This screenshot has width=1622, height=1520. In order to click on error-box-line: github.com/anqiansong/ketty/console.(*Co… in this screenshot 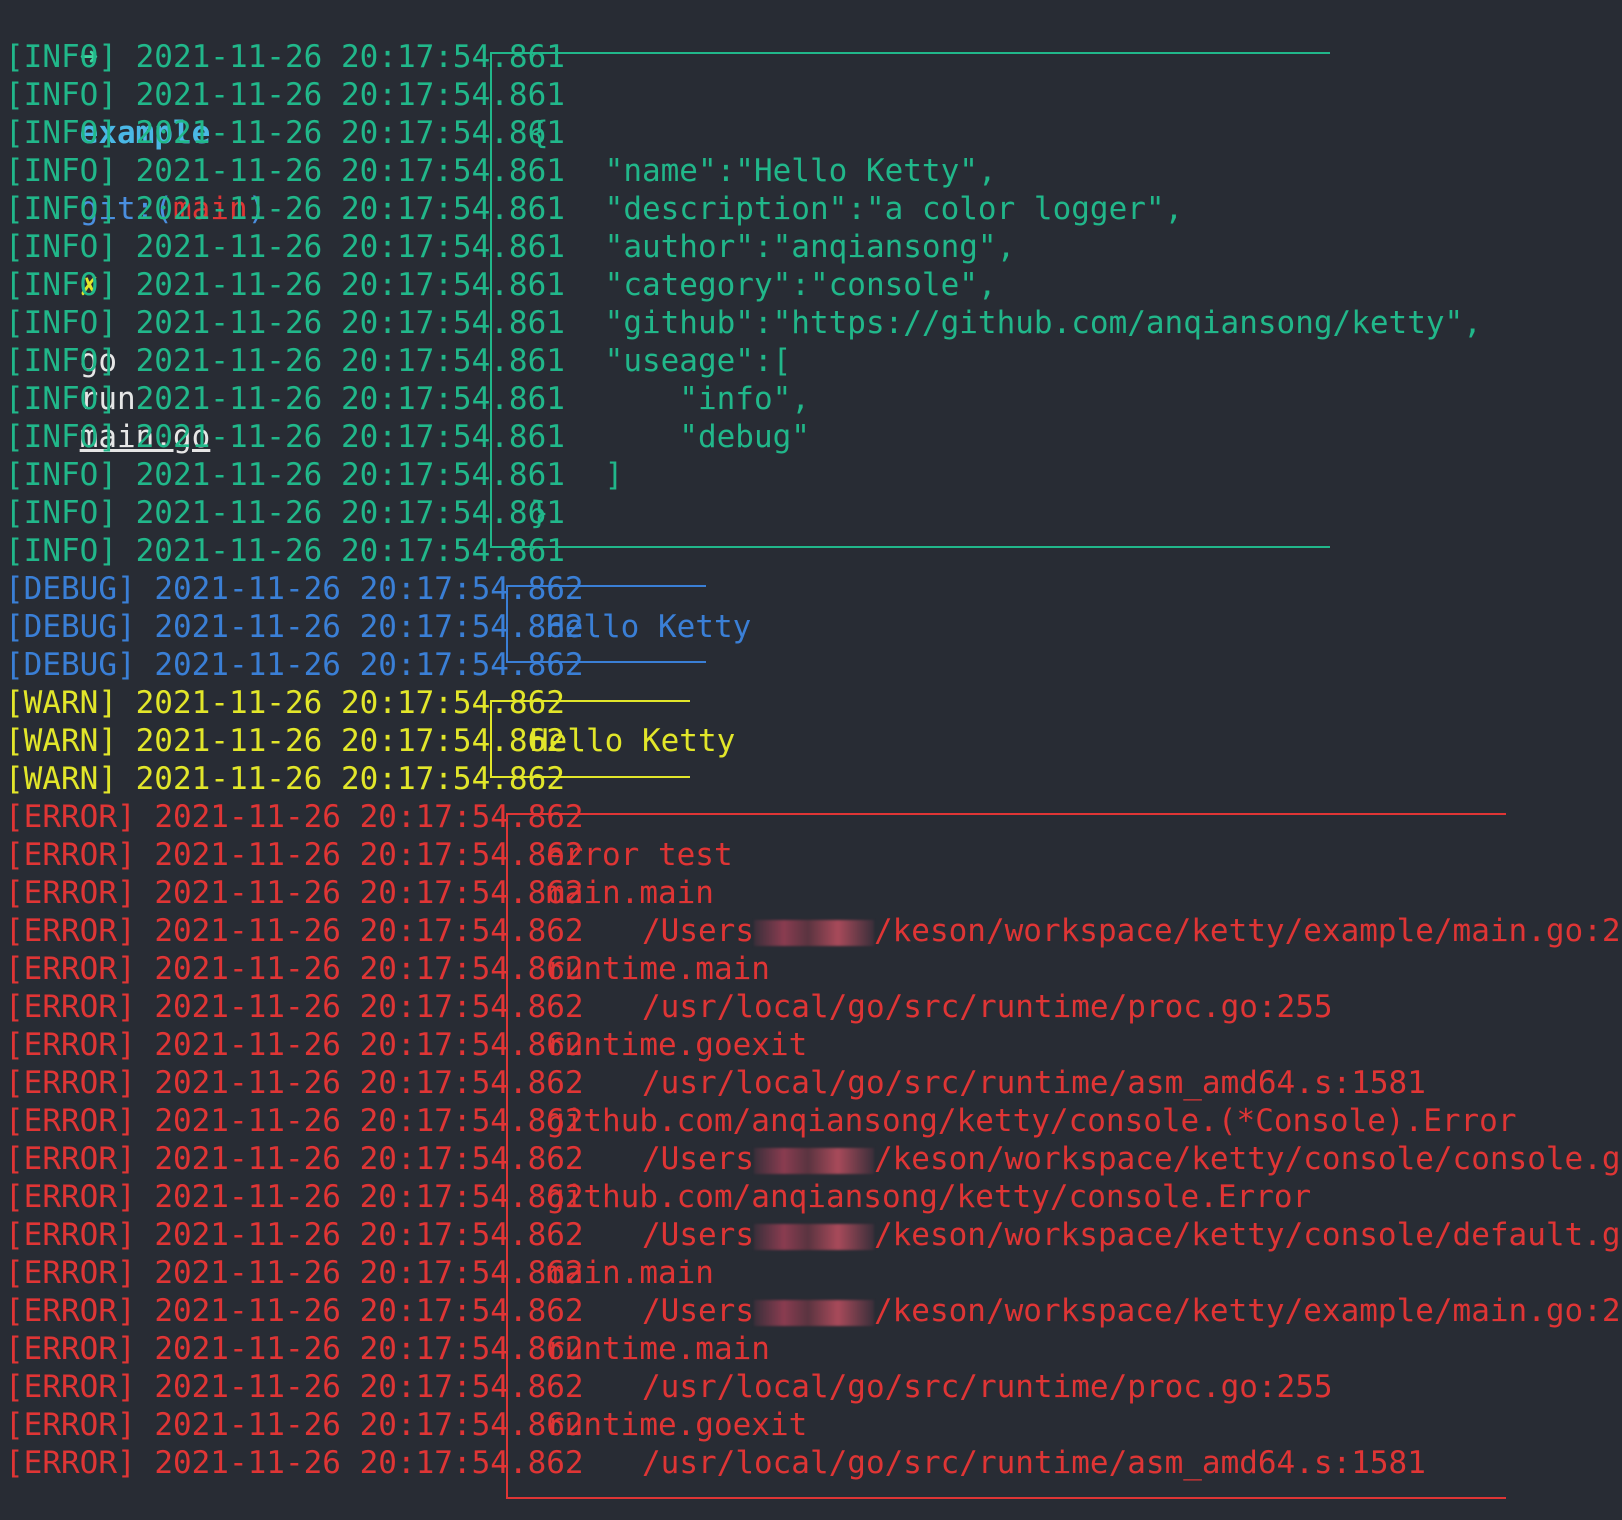, I will do `click(1031, 1121)`.